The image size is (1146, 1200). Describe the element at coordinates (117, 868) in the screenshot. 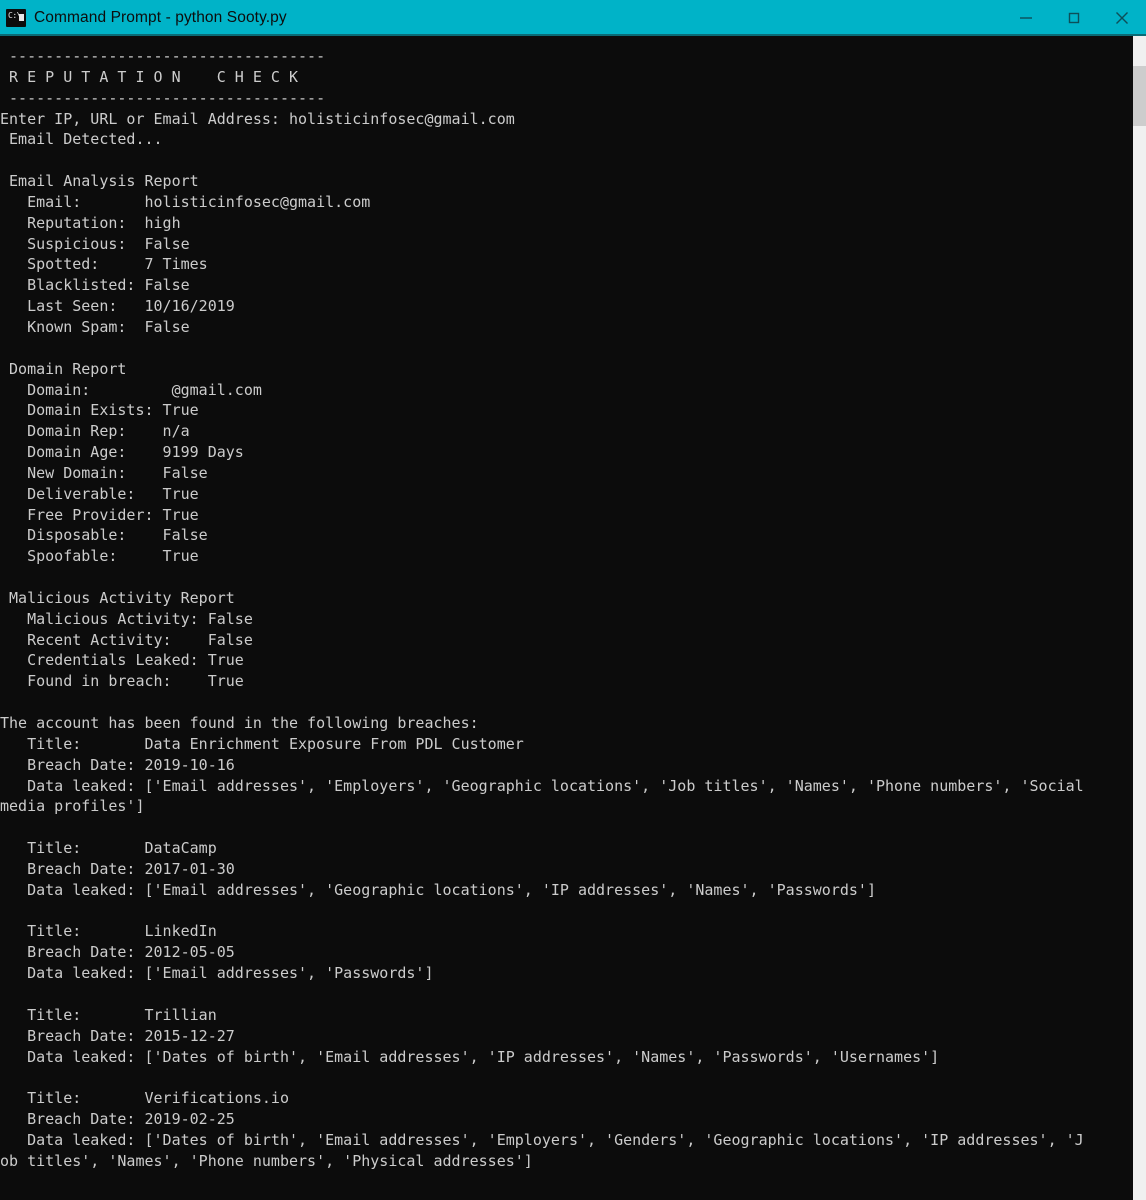

I see `console-line: Breach Date: 2017-01-30` at that location.